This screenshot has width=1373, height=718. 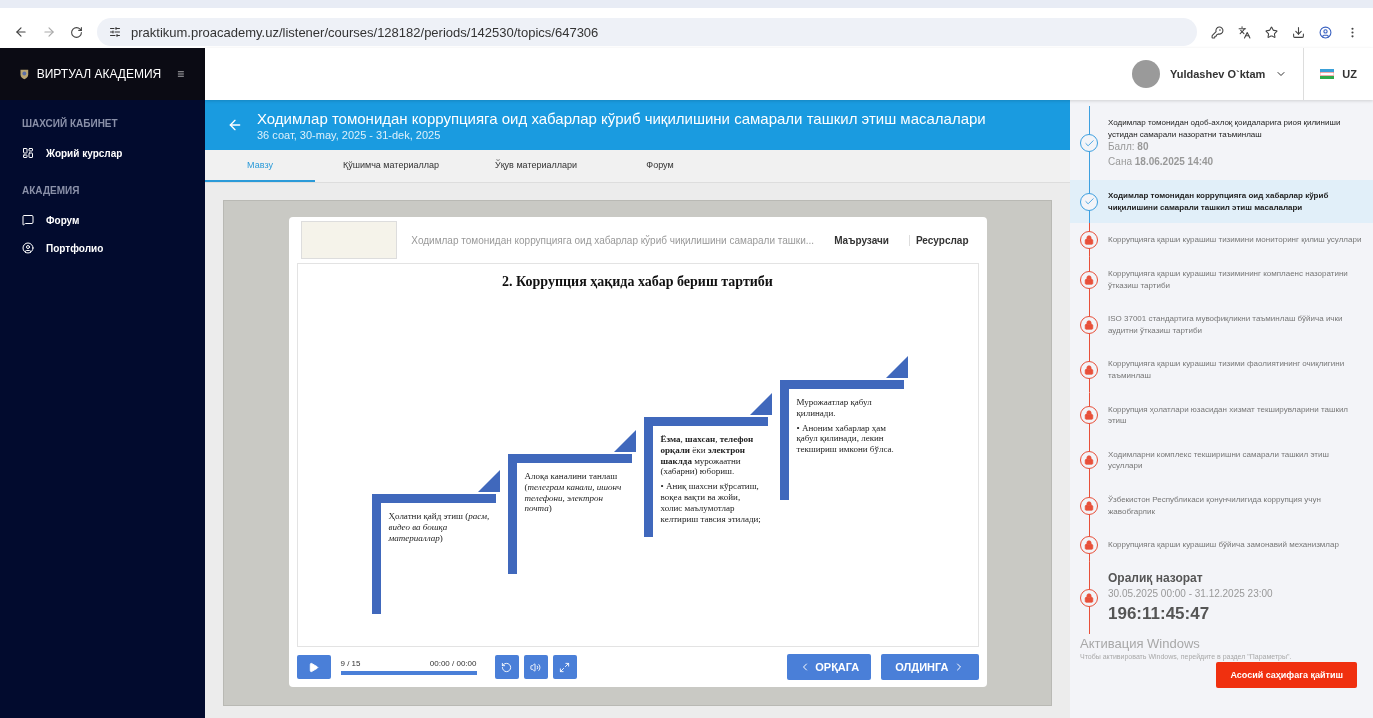 What do you see at coordinates (115, 32) in the screenshot?
I see `site-settings-icon` at bounding box center [115, 32].